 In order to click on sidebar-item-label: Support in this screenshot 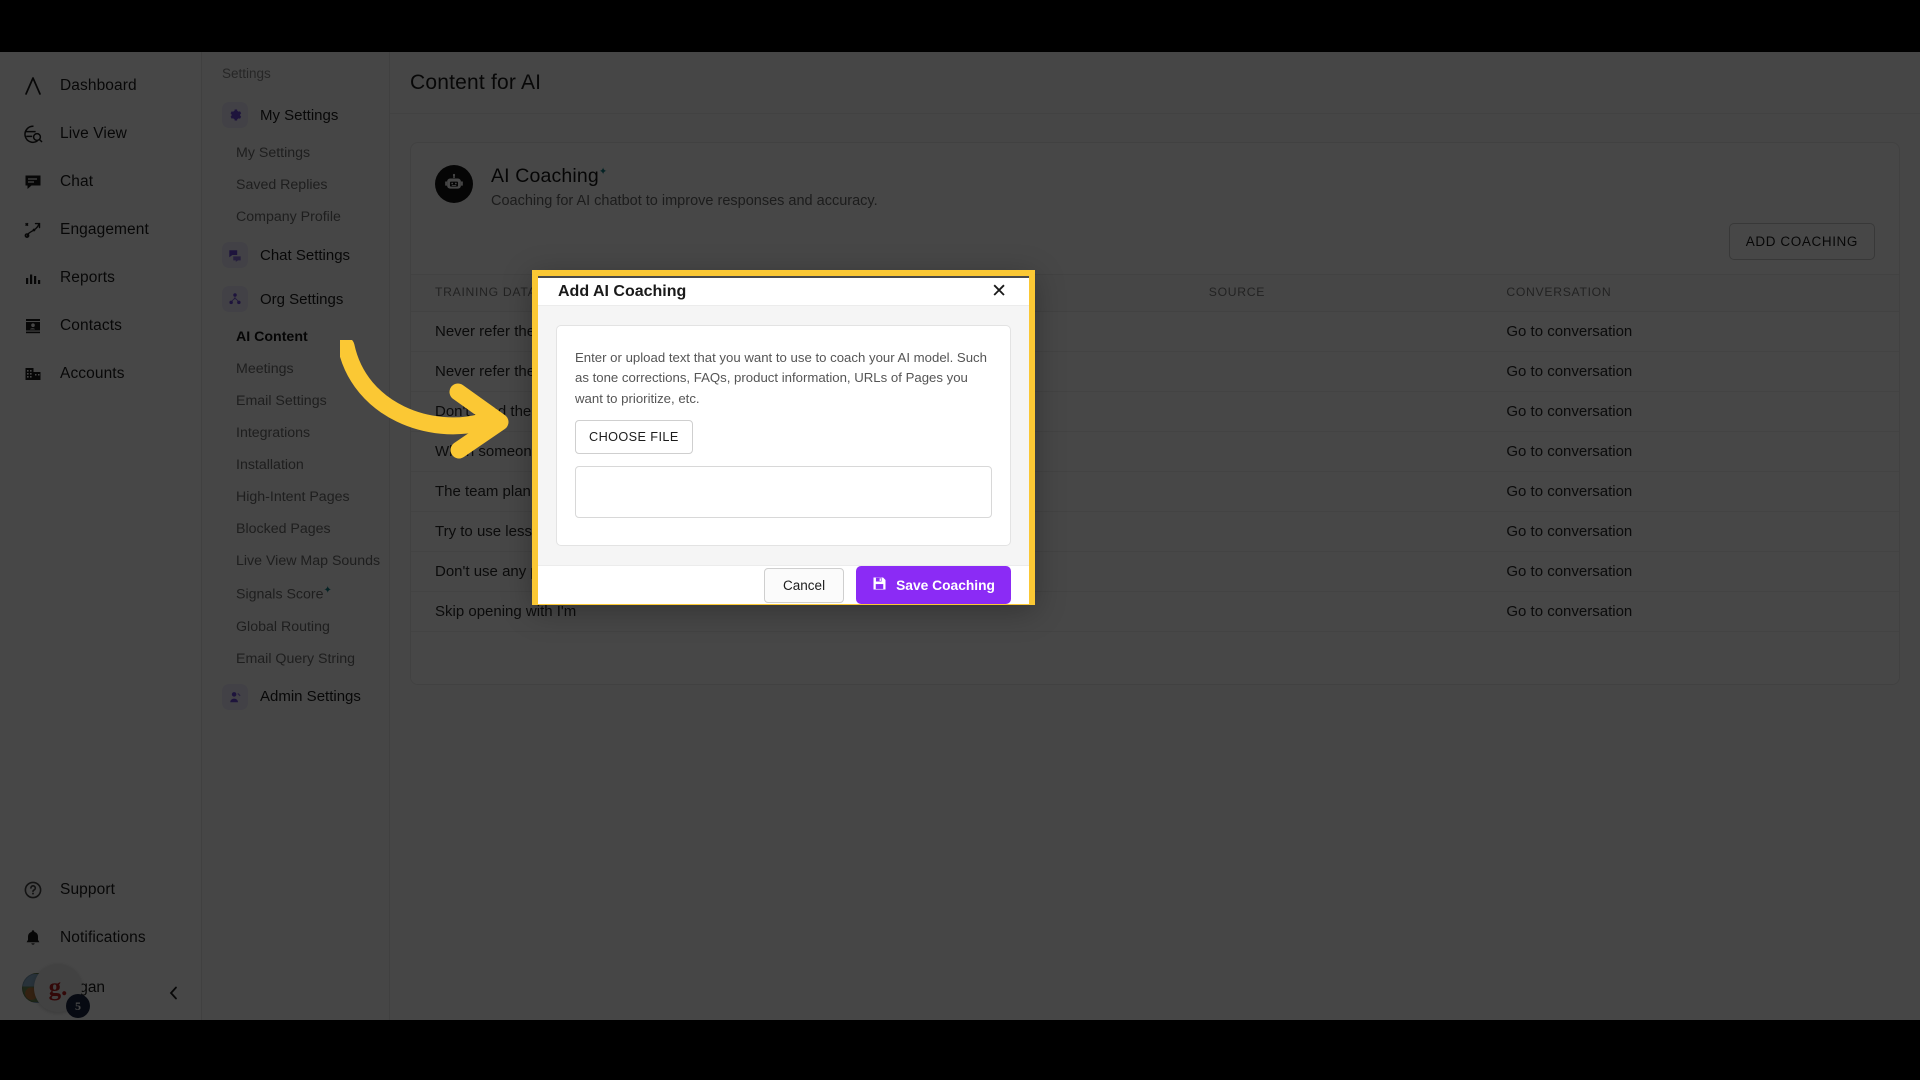, I will do `click(87, 889)`.